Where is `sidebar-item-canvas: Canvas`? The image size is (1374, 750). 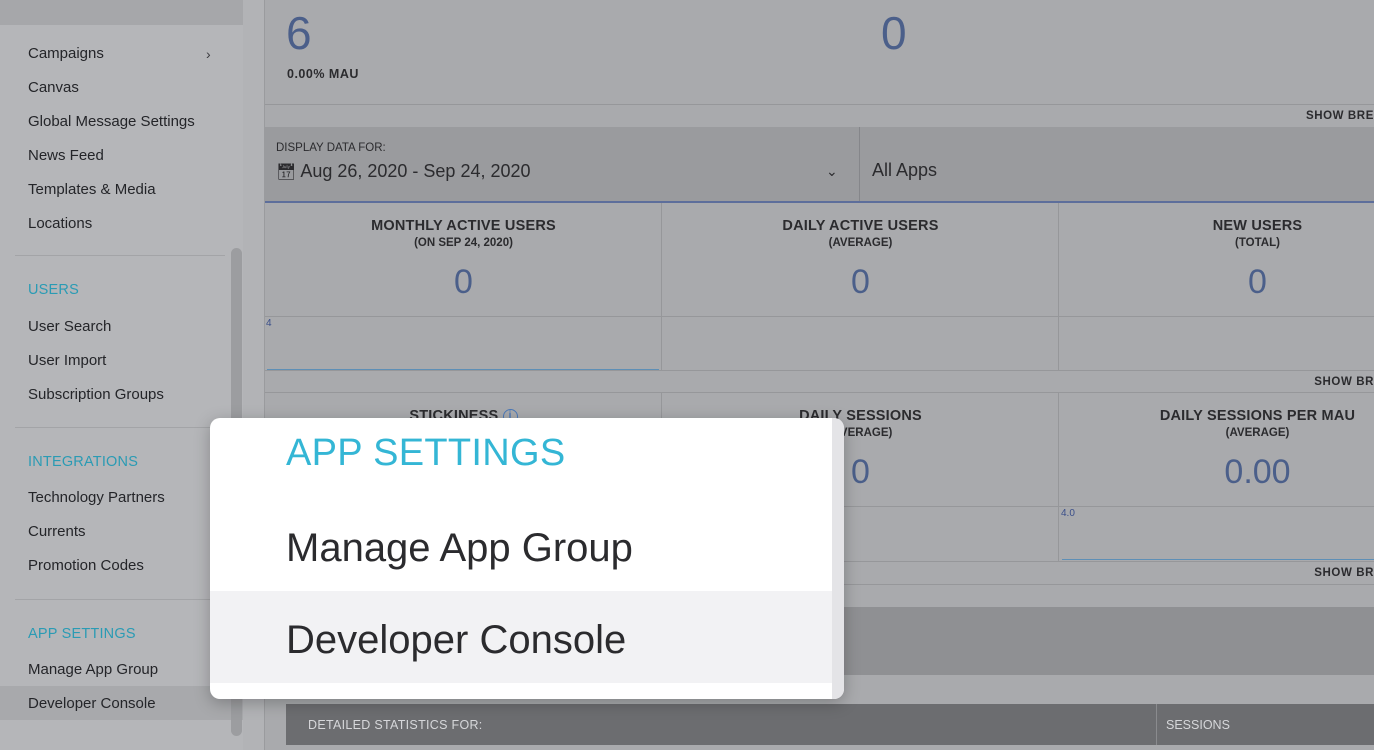 sidebar-item-canvas: Canvas is located at coordinates (53, 87).